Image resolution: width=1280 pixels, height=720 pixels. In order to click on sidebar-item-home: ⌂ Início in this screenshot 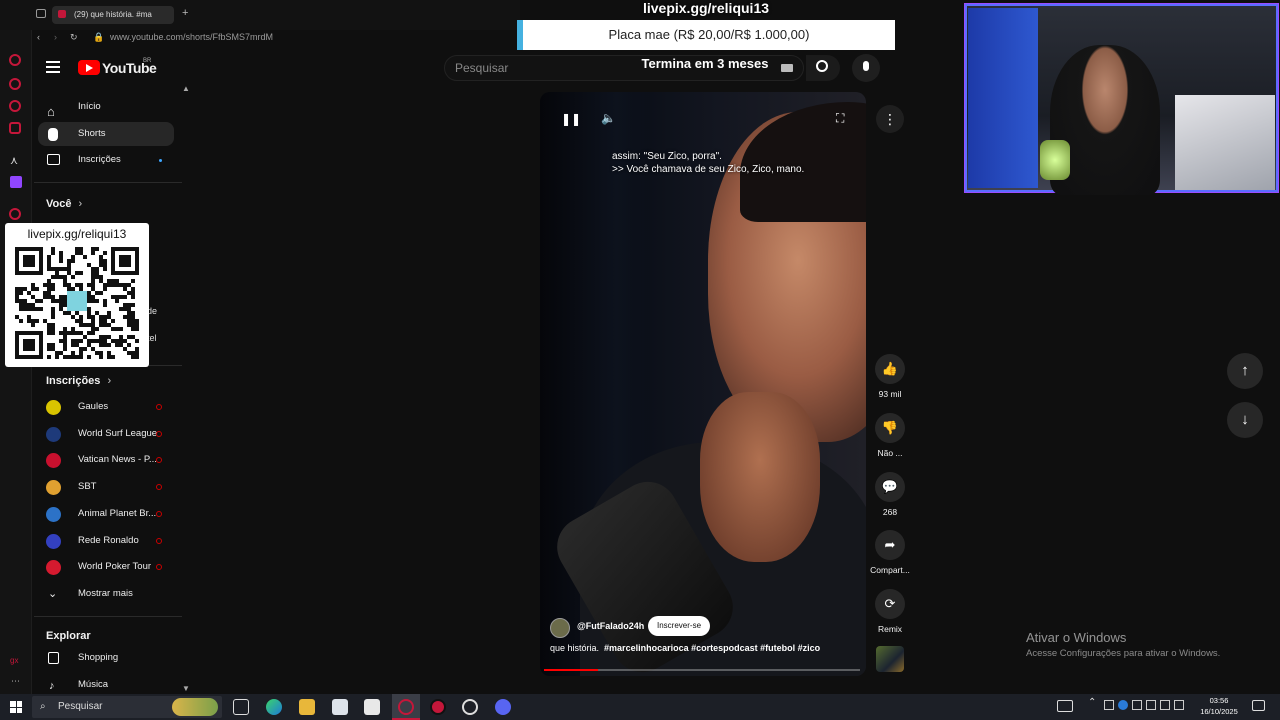, I will do `click(106, 107)`.